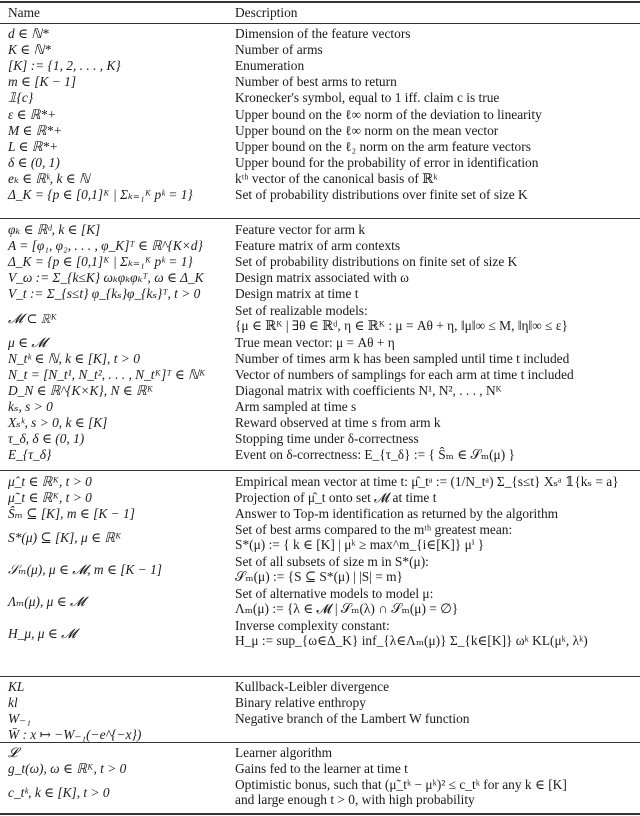 The height and width of the screenshot is (816, 640). Describe the element at coordinates (312, 686) in the screenshot. I see `symbol-description: Kullback-Leibler divergence` at that location.